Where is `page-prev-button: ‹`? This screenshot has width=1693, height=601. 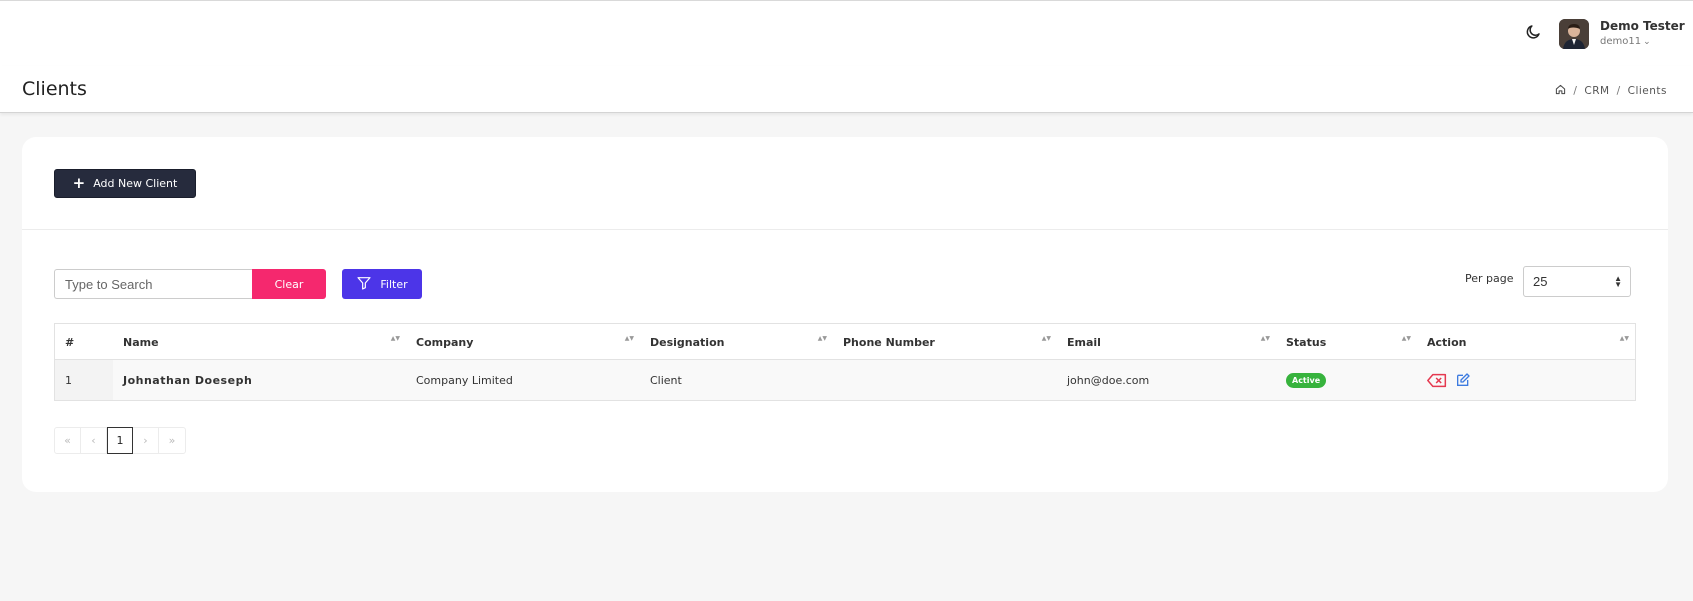
page-prev-button: ‹ is located at coordinates (94, 440).